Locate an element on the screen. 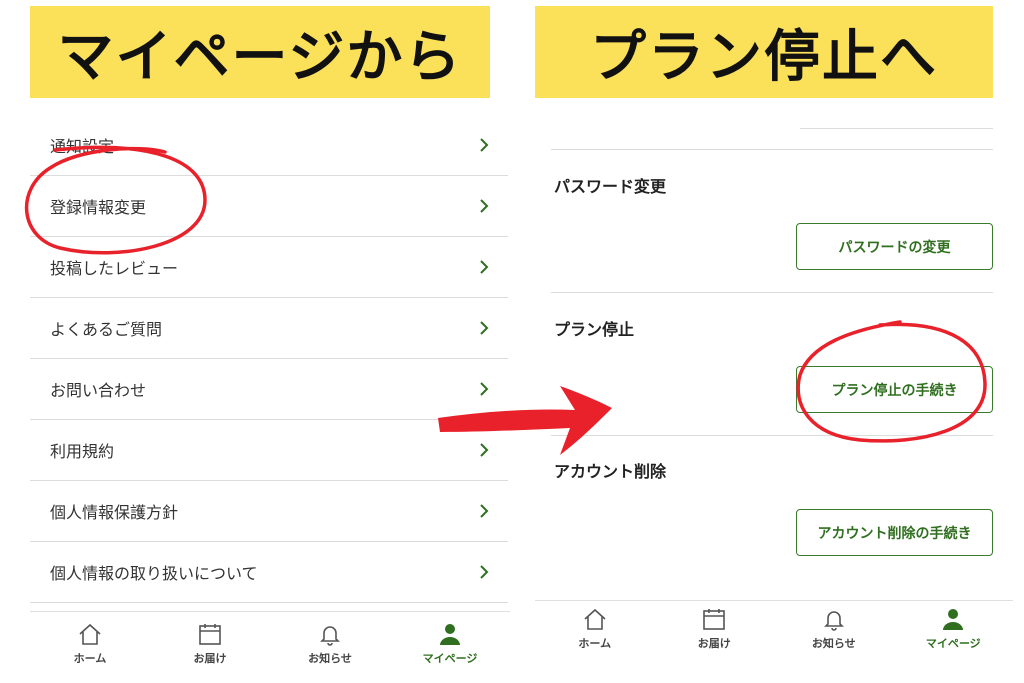 Image resolution: width=1024 pixels, height=683 pixels. menu-item-label: 個人情報保護方針 is located at coordinates (114, 512).